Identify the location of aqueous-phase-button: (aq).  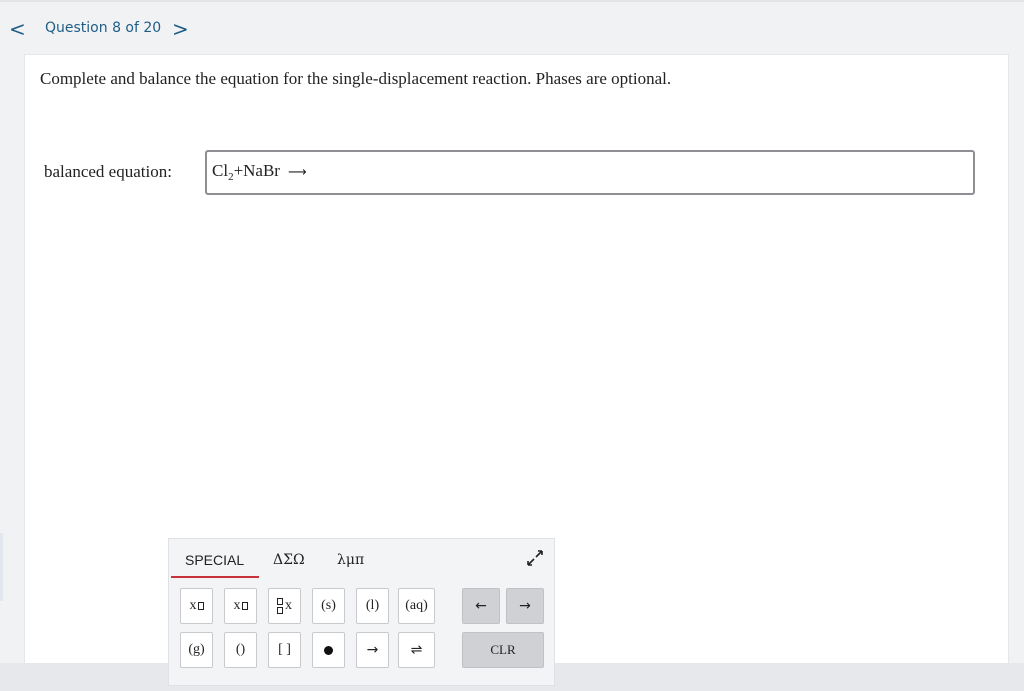
(416, 606).